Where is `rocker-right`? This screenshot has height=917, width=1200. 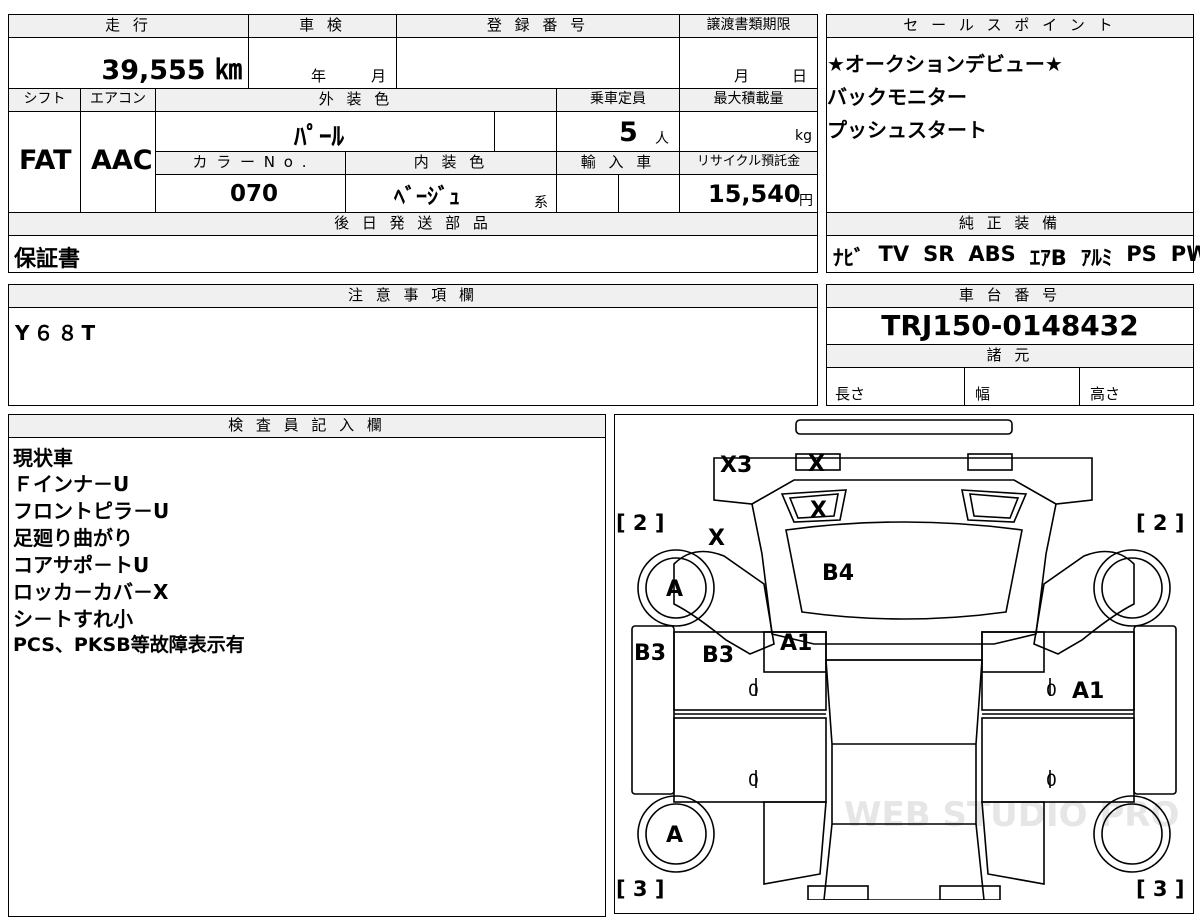 rocker-right is located at coordinates (1155, 710).